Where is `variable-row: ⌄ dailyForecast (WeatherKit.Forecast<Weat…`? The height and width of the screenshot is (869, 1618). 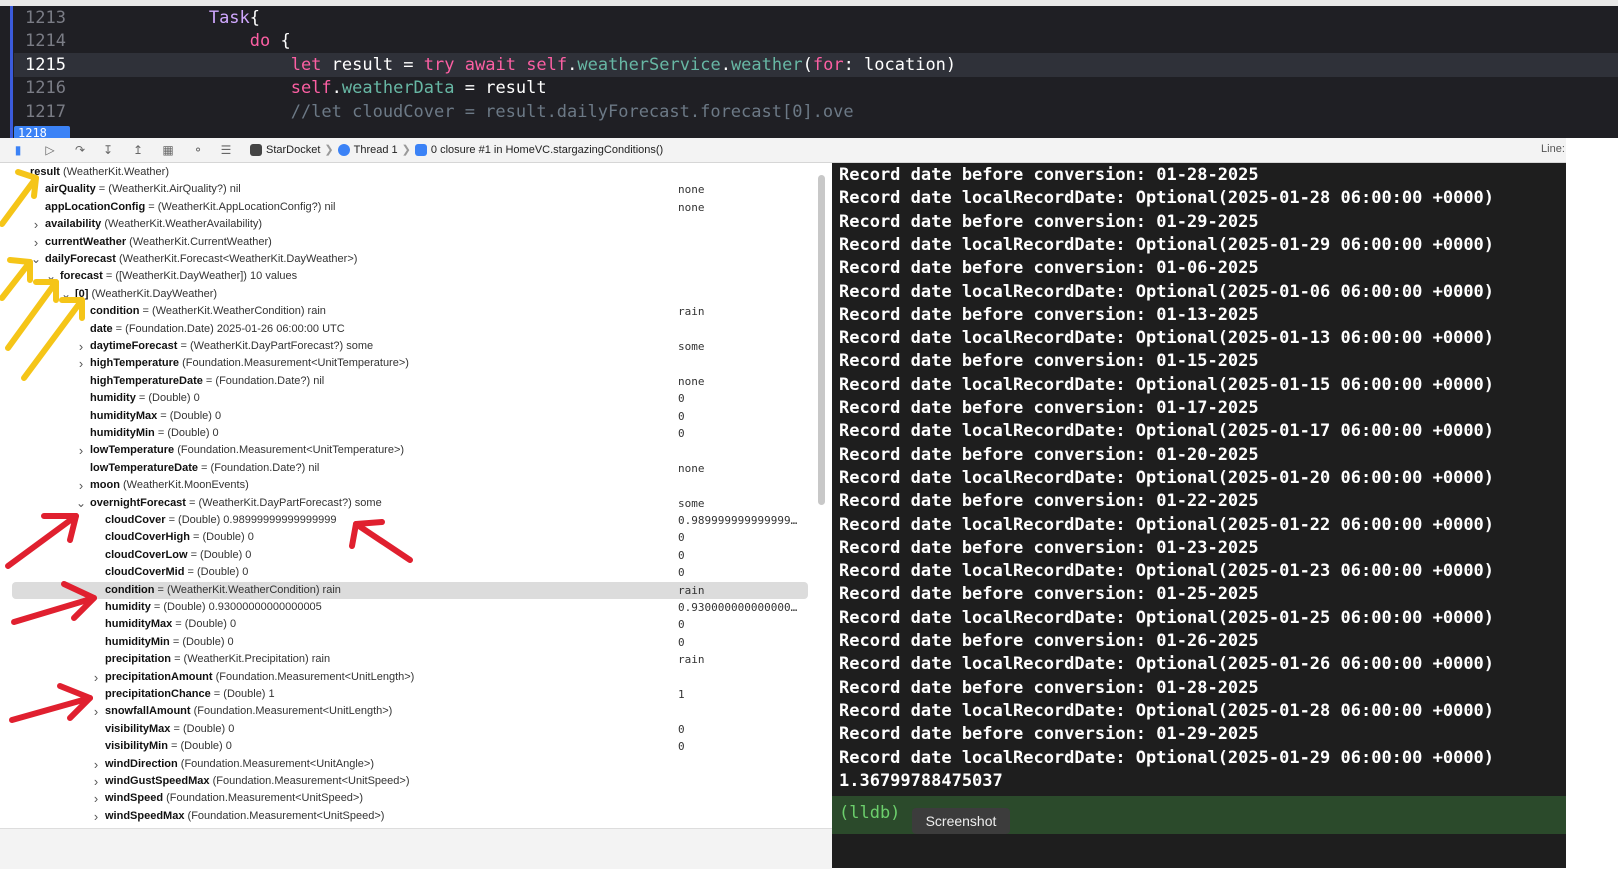 variable-row: ⌄ dailyForecast (WeatherKit.Forecast<Weat… is located at coordinates (410, 259).